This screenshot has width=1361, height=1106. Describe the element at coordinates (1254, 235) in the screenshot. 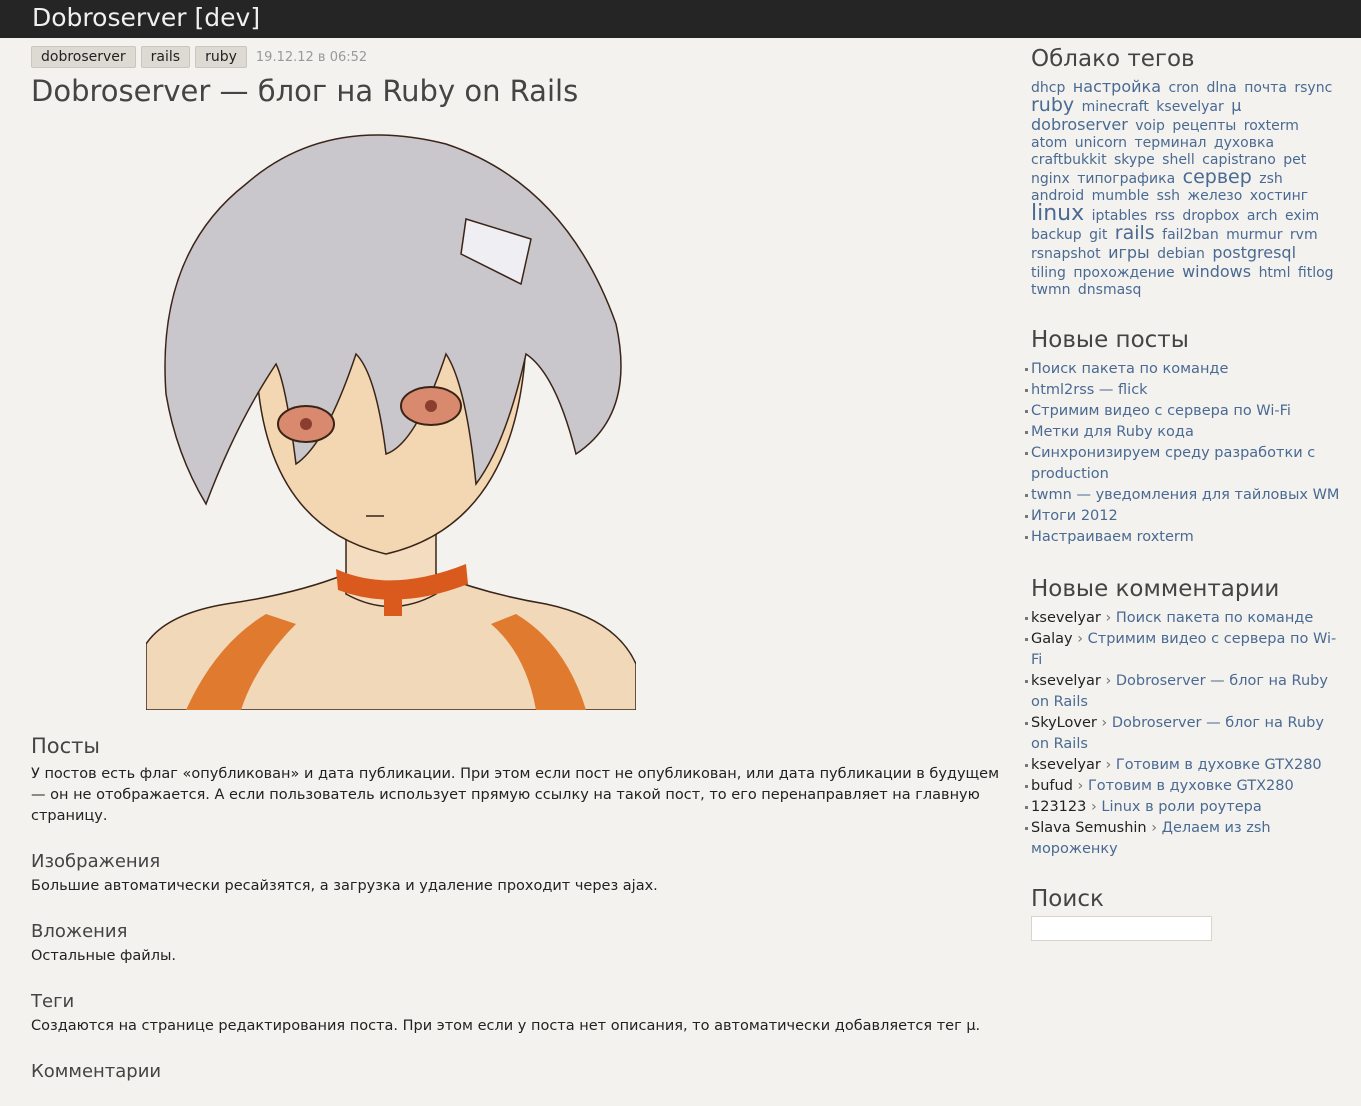

I see `tag-cloud-item: murmur` at that location.